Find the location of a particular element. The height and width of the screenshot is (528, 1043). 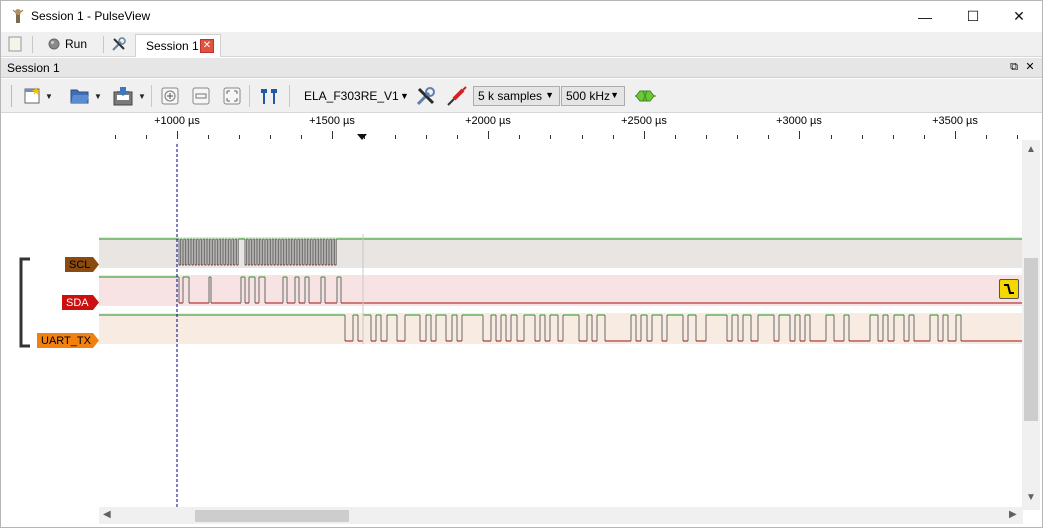

vertical-scrollbar: ▲ ▼ is located at coordinates (1031, 325).